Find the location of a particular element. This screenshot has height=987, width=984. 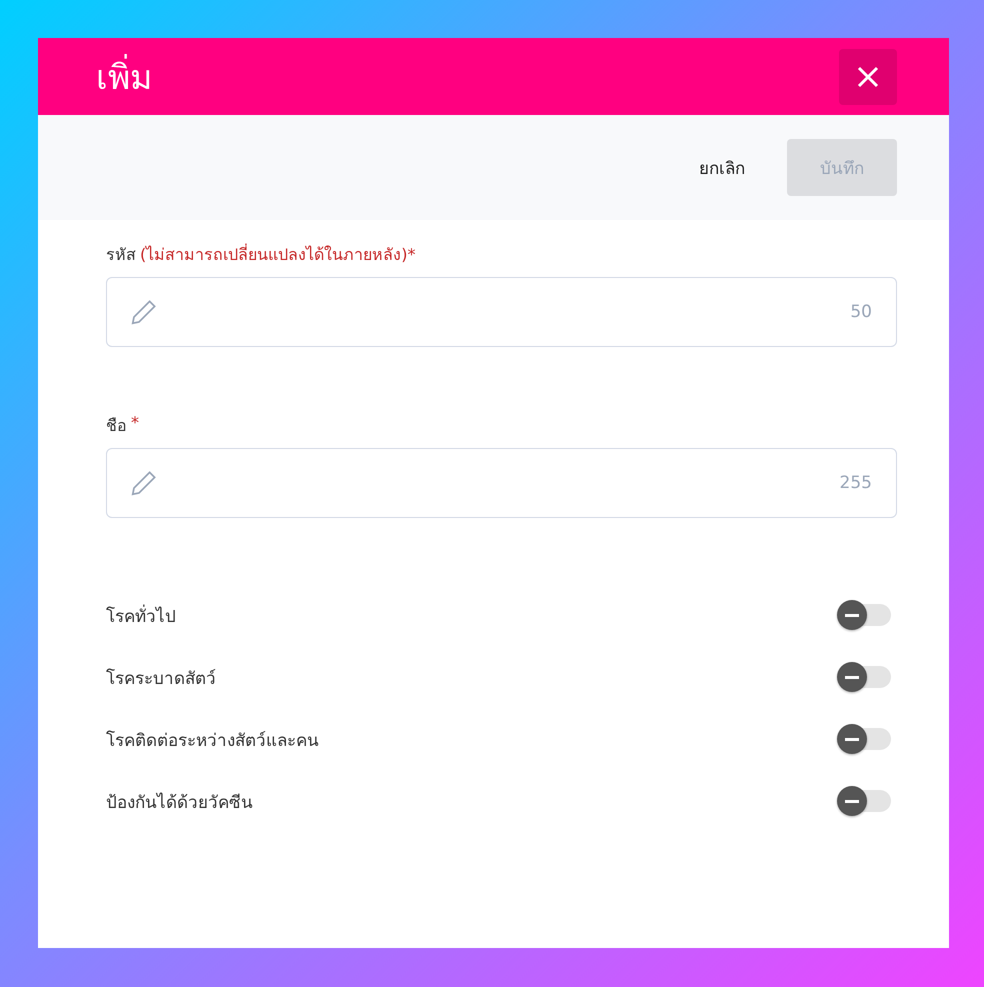

field-label: รหัส is located at coordinates (121, 255).